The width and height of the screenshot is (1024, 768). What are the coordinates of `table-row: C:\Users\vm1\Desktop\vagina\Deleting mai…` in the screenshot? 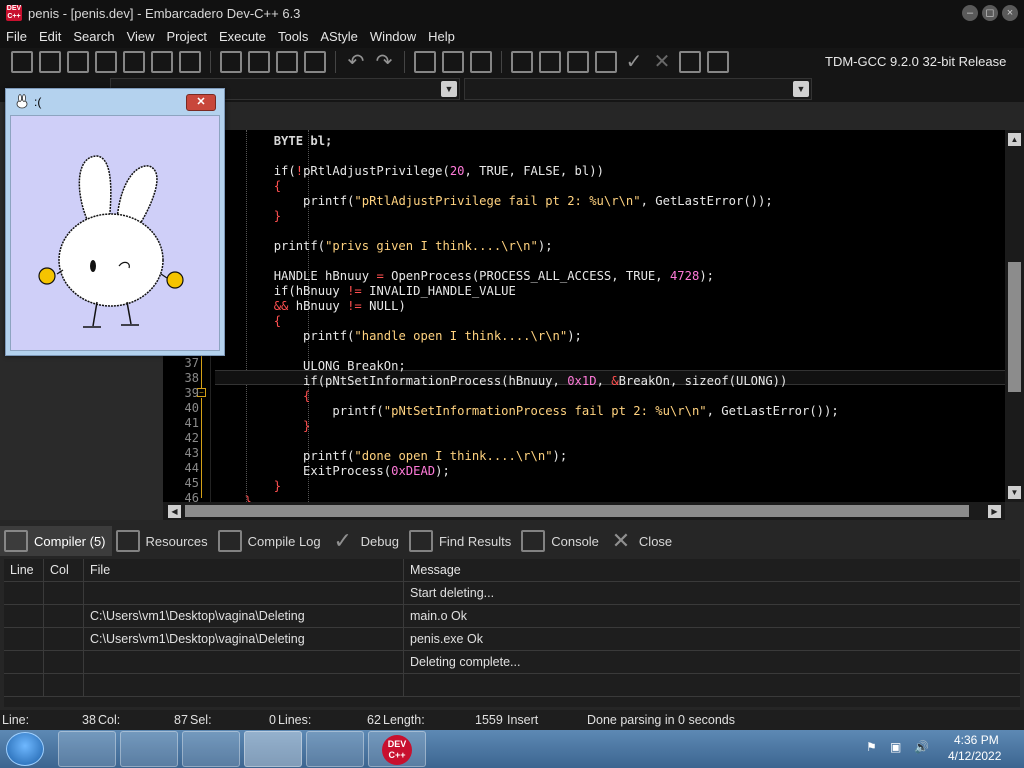 It's located at (512, 616).